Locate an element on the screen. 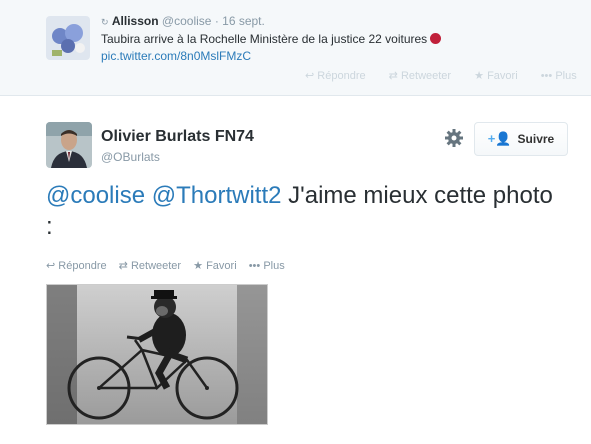  parent-more-action: ••• Plus is located at coordinates (564, 76).